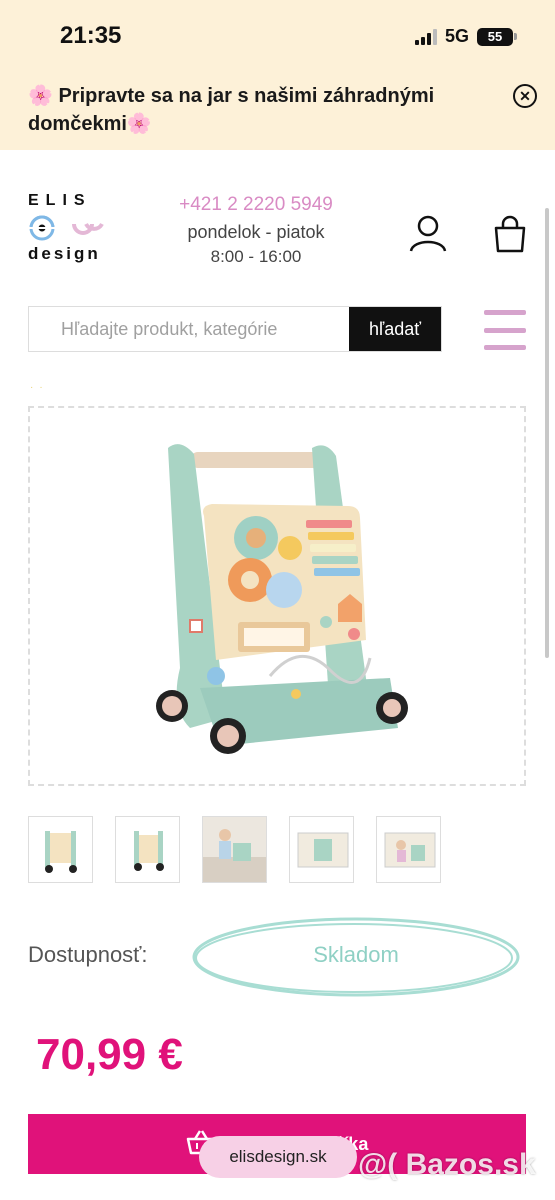 The height and width of the screenshot is (1200, 555). Describe the element at coordinates (456, 36) in the screenshot. I see `network-label: 5G` at that location.